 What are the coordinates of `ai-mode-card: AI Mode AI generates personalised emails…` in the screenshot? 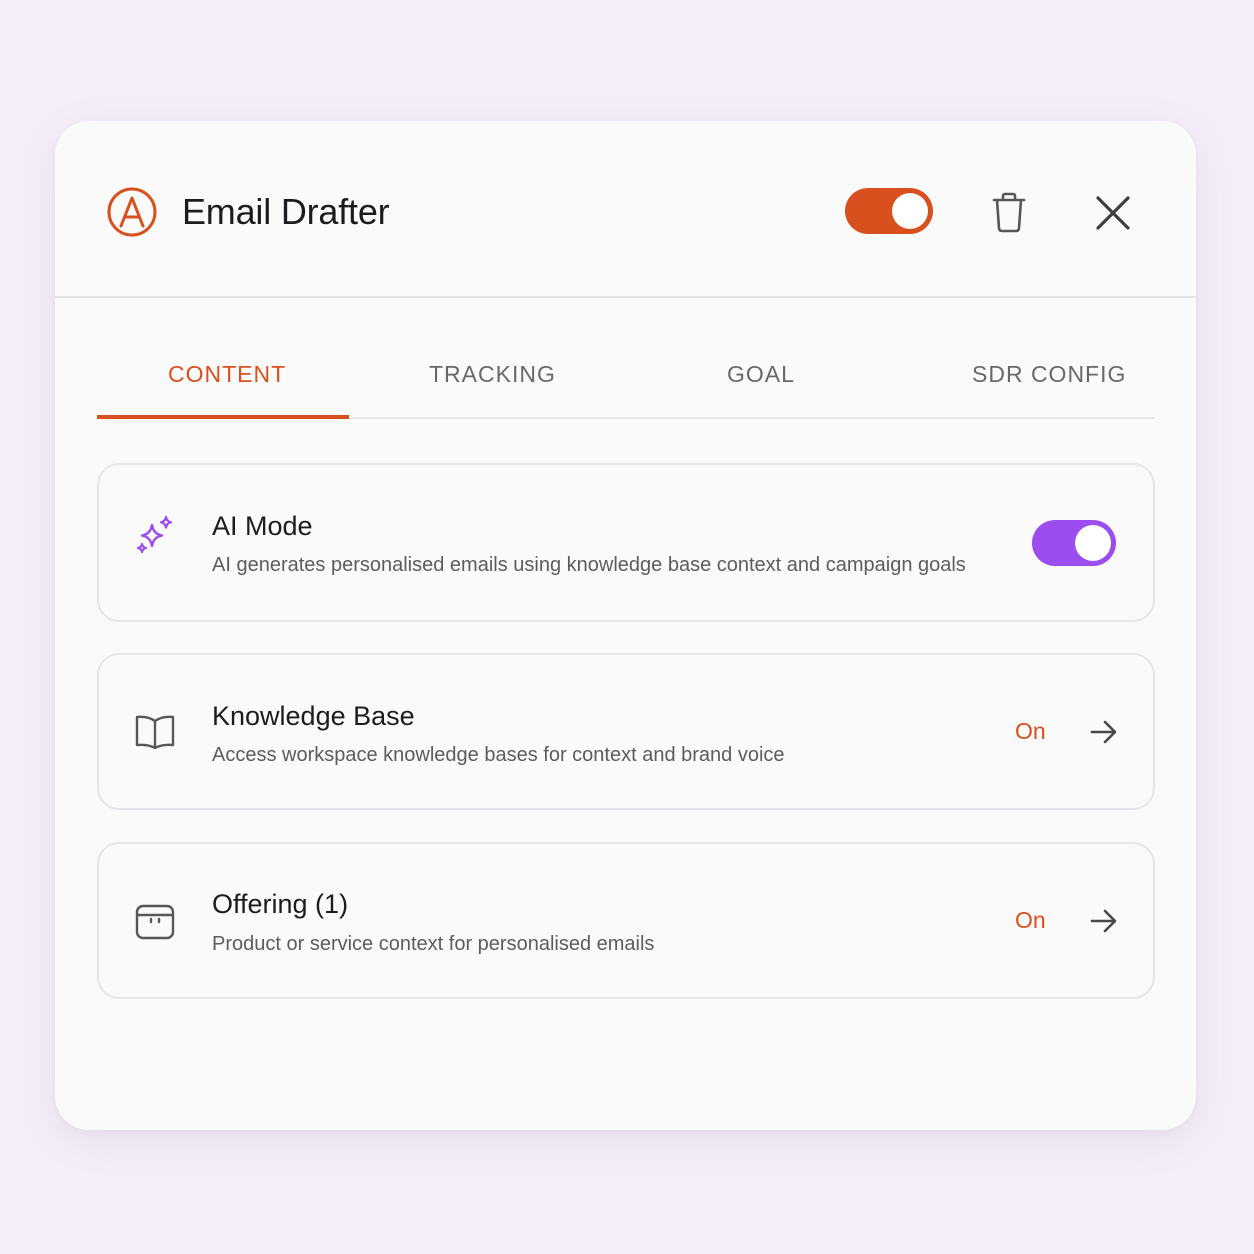 It's located at (626, 542).